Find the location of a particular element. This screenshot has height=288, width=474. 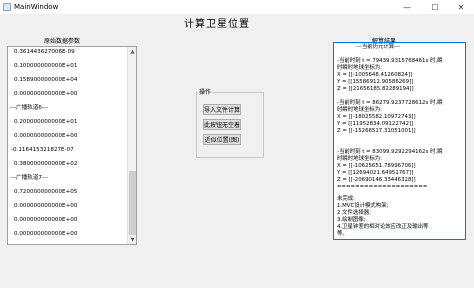

result-line: Z = [[21656185.82289194]] is located at coordinates (375, 89).